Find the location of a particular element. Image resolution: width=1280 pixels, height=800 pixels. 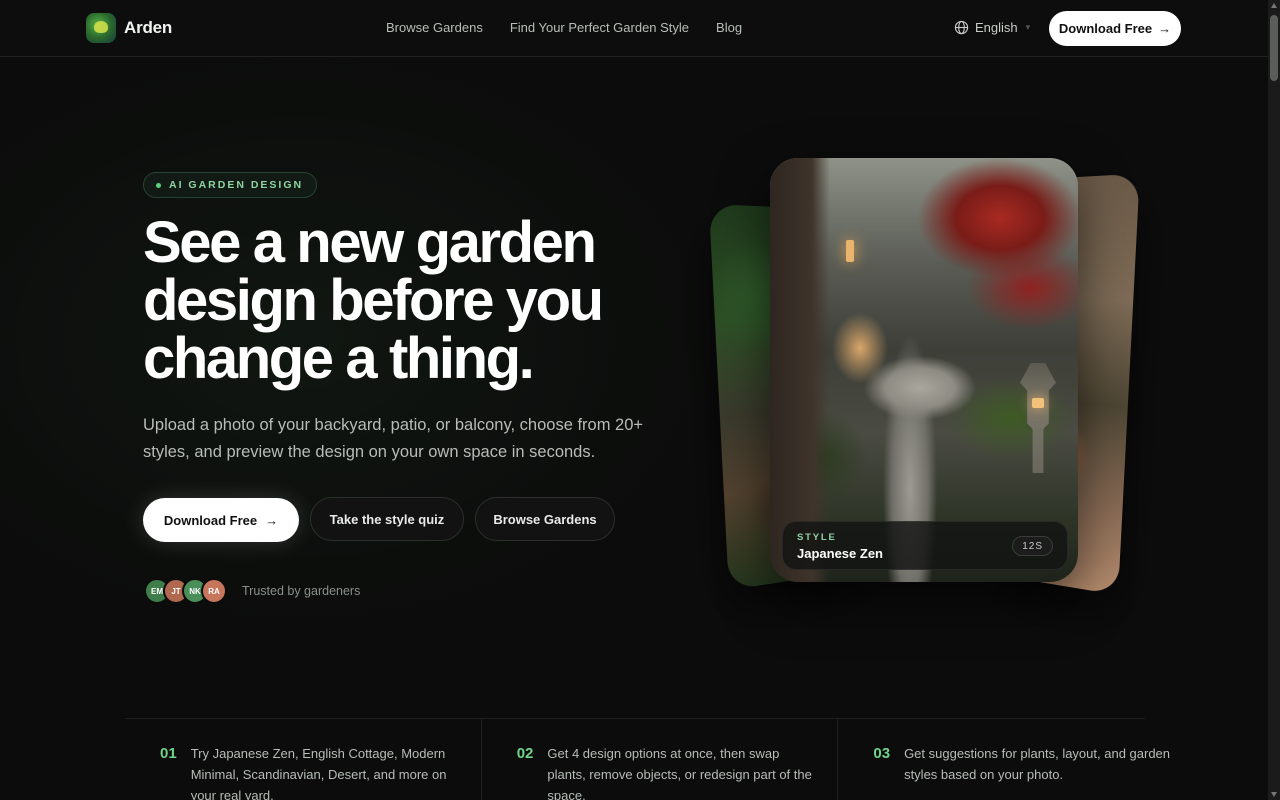

lantern-light is located at coordinates (1038, 403).